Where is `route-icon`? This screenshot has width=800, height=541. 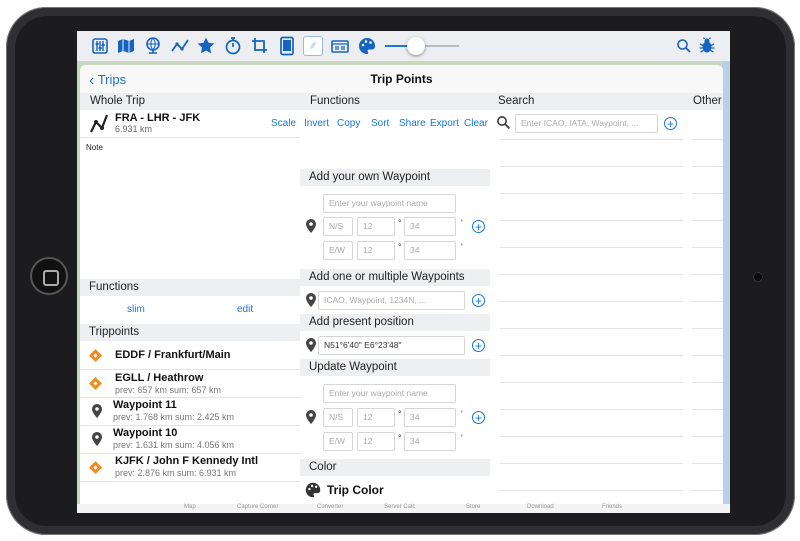
route-icon is located at coordinates (180, 46).